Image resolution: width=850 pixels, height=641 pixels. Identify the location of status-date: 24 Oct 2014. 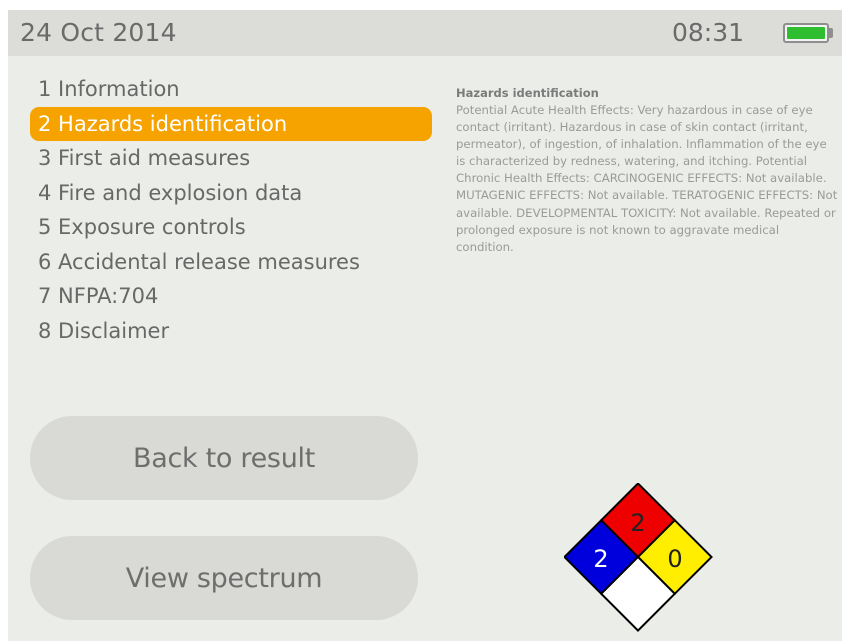
(98, 32).